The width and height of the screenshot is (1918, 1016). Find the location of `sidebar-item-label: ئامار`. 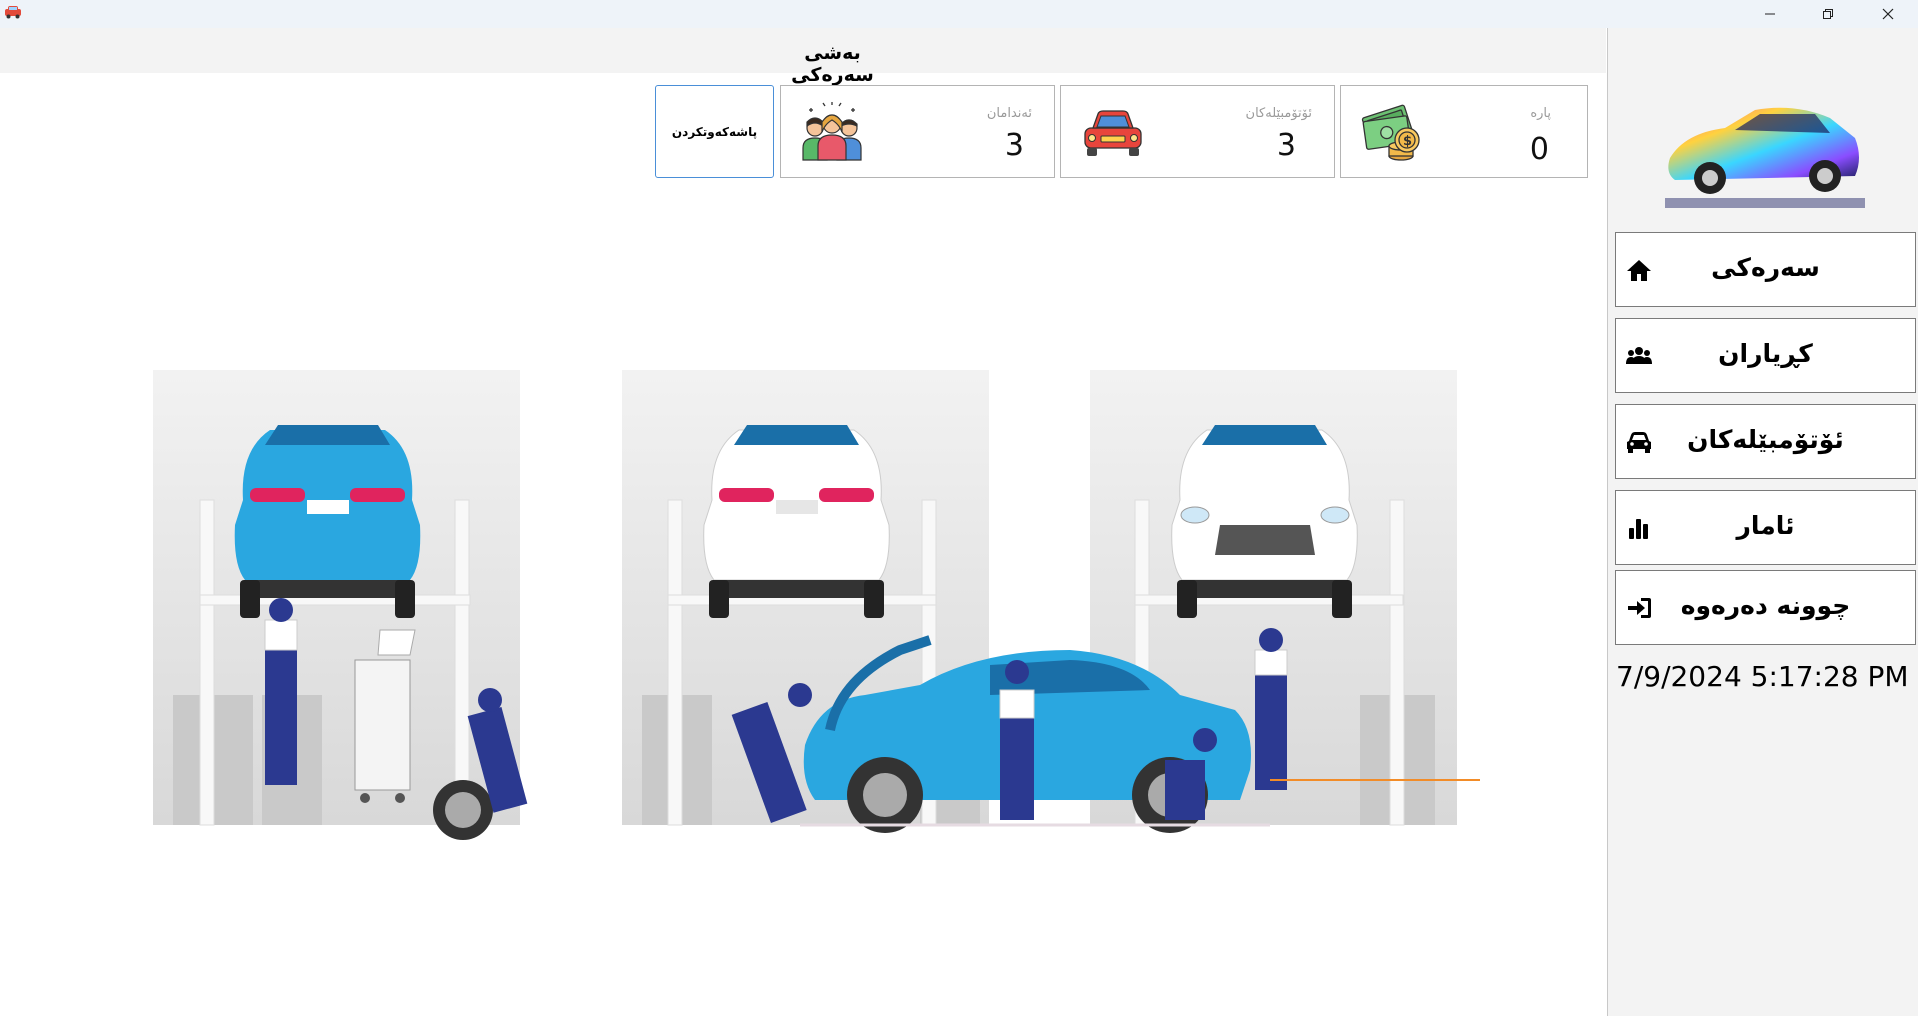

sidebar-item-label: ئامار is located at coordinates (1765, 525).